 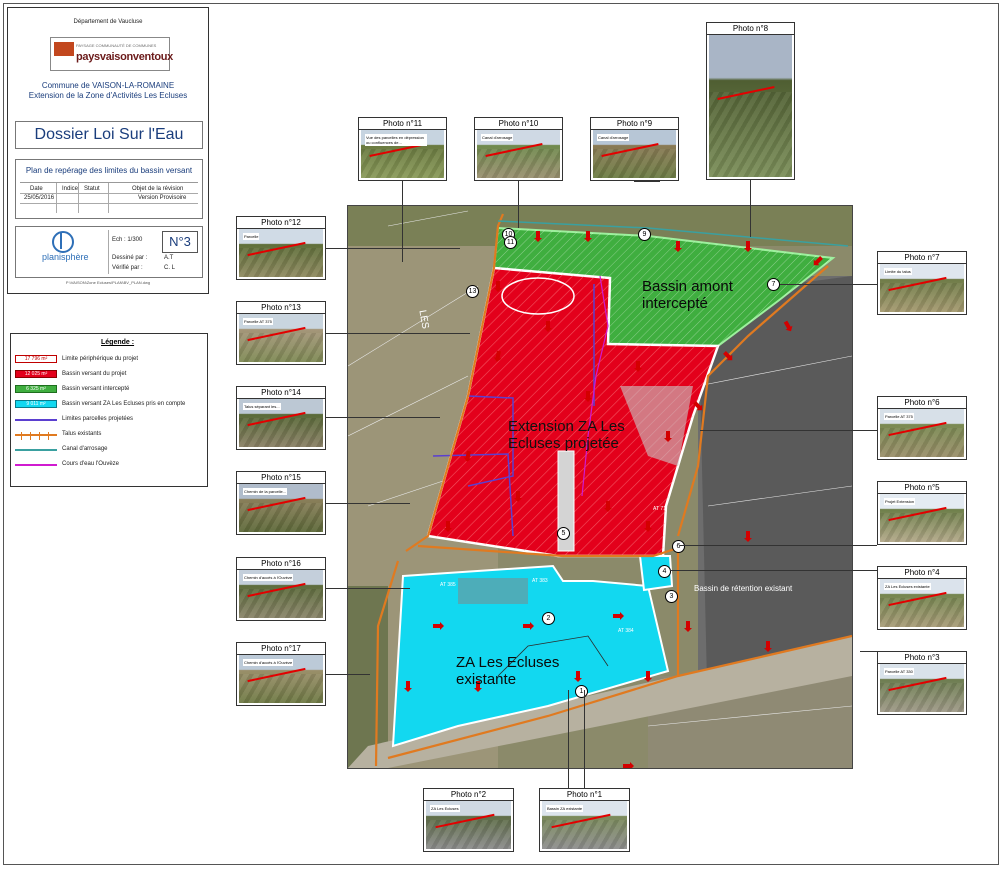 I want to click on photo-card-p12: Photo n°12 Parcelle, so click(x=281, y=248).